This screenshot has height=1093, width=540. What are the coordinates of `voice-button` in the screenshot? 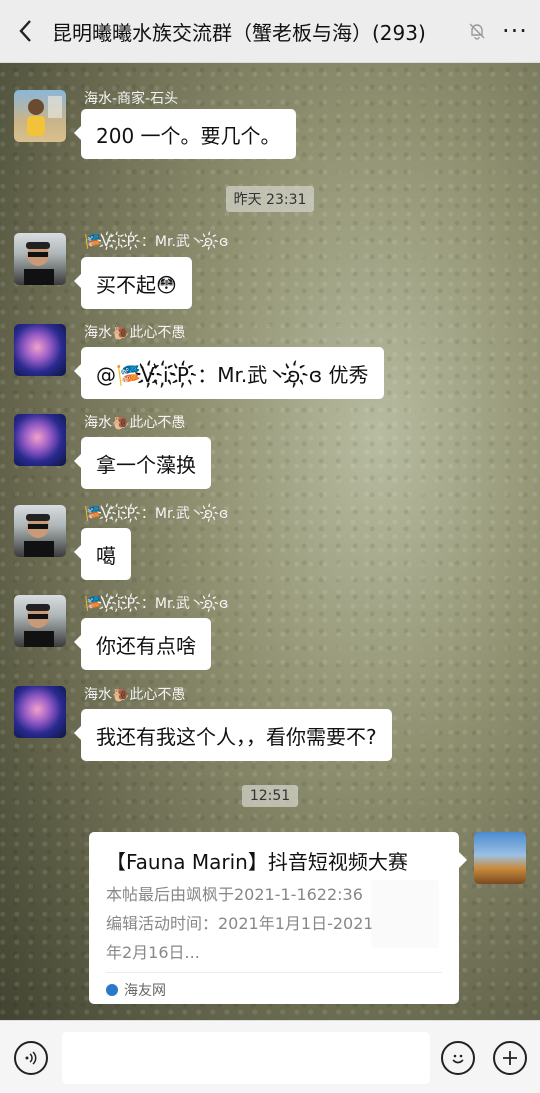 It's located at (31, 1058).